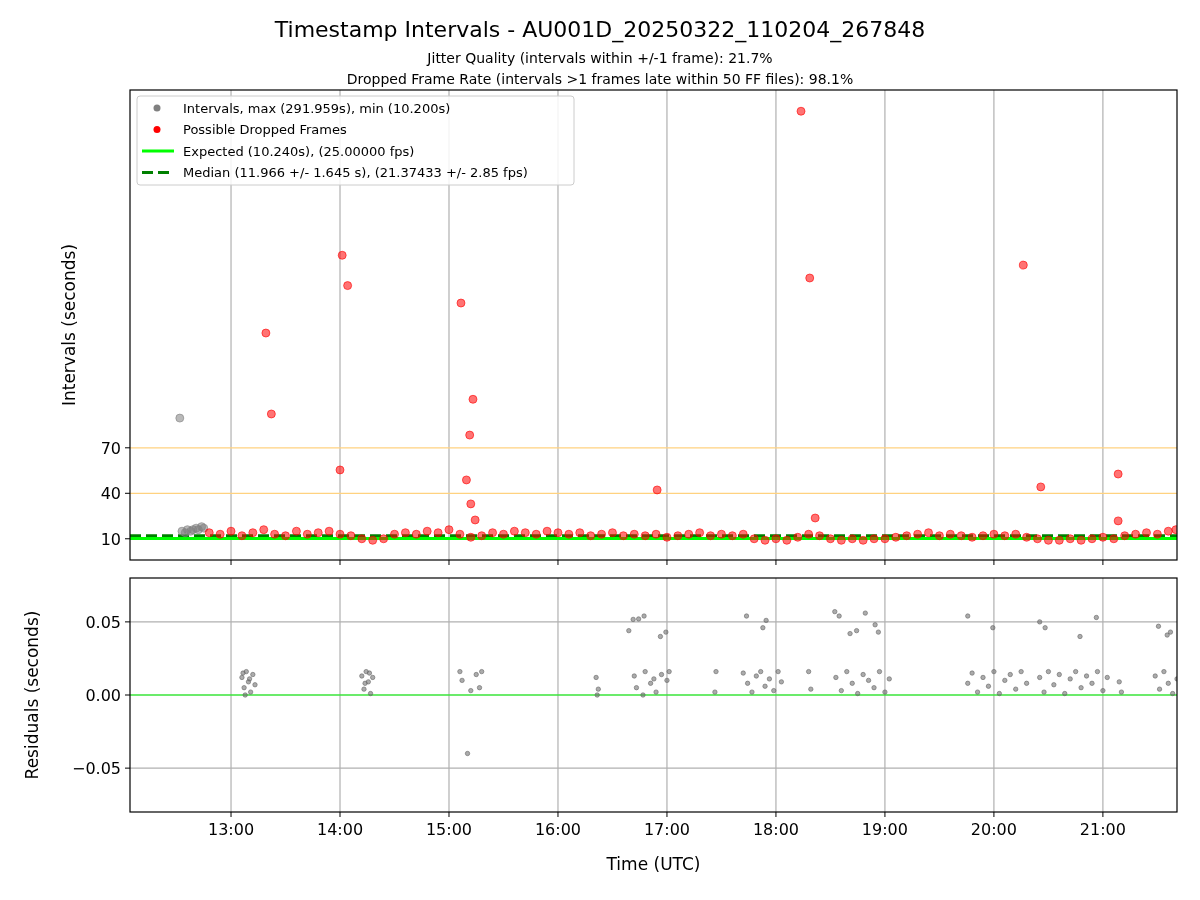 Image resolution: width=1200 pixels, height=900 pixels. Describe the element at coordinates (993, 829) in the screenshot. I see `tick-label: 20:00` at that location.